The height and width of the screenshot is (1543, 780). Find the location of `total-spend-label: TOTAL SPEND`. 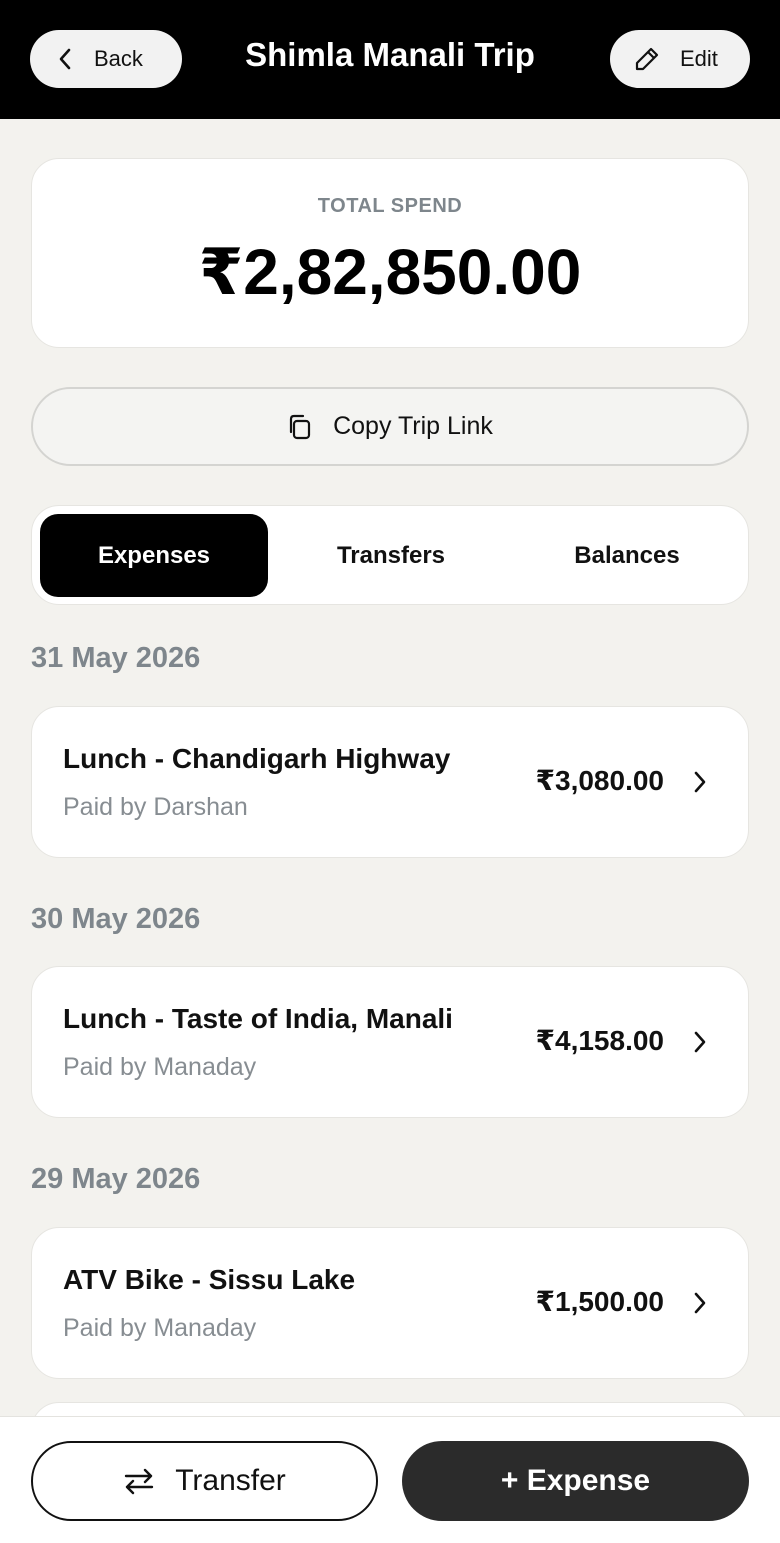

total-spend-label: TOTAL SPEND is located at coordinates (390, 206).